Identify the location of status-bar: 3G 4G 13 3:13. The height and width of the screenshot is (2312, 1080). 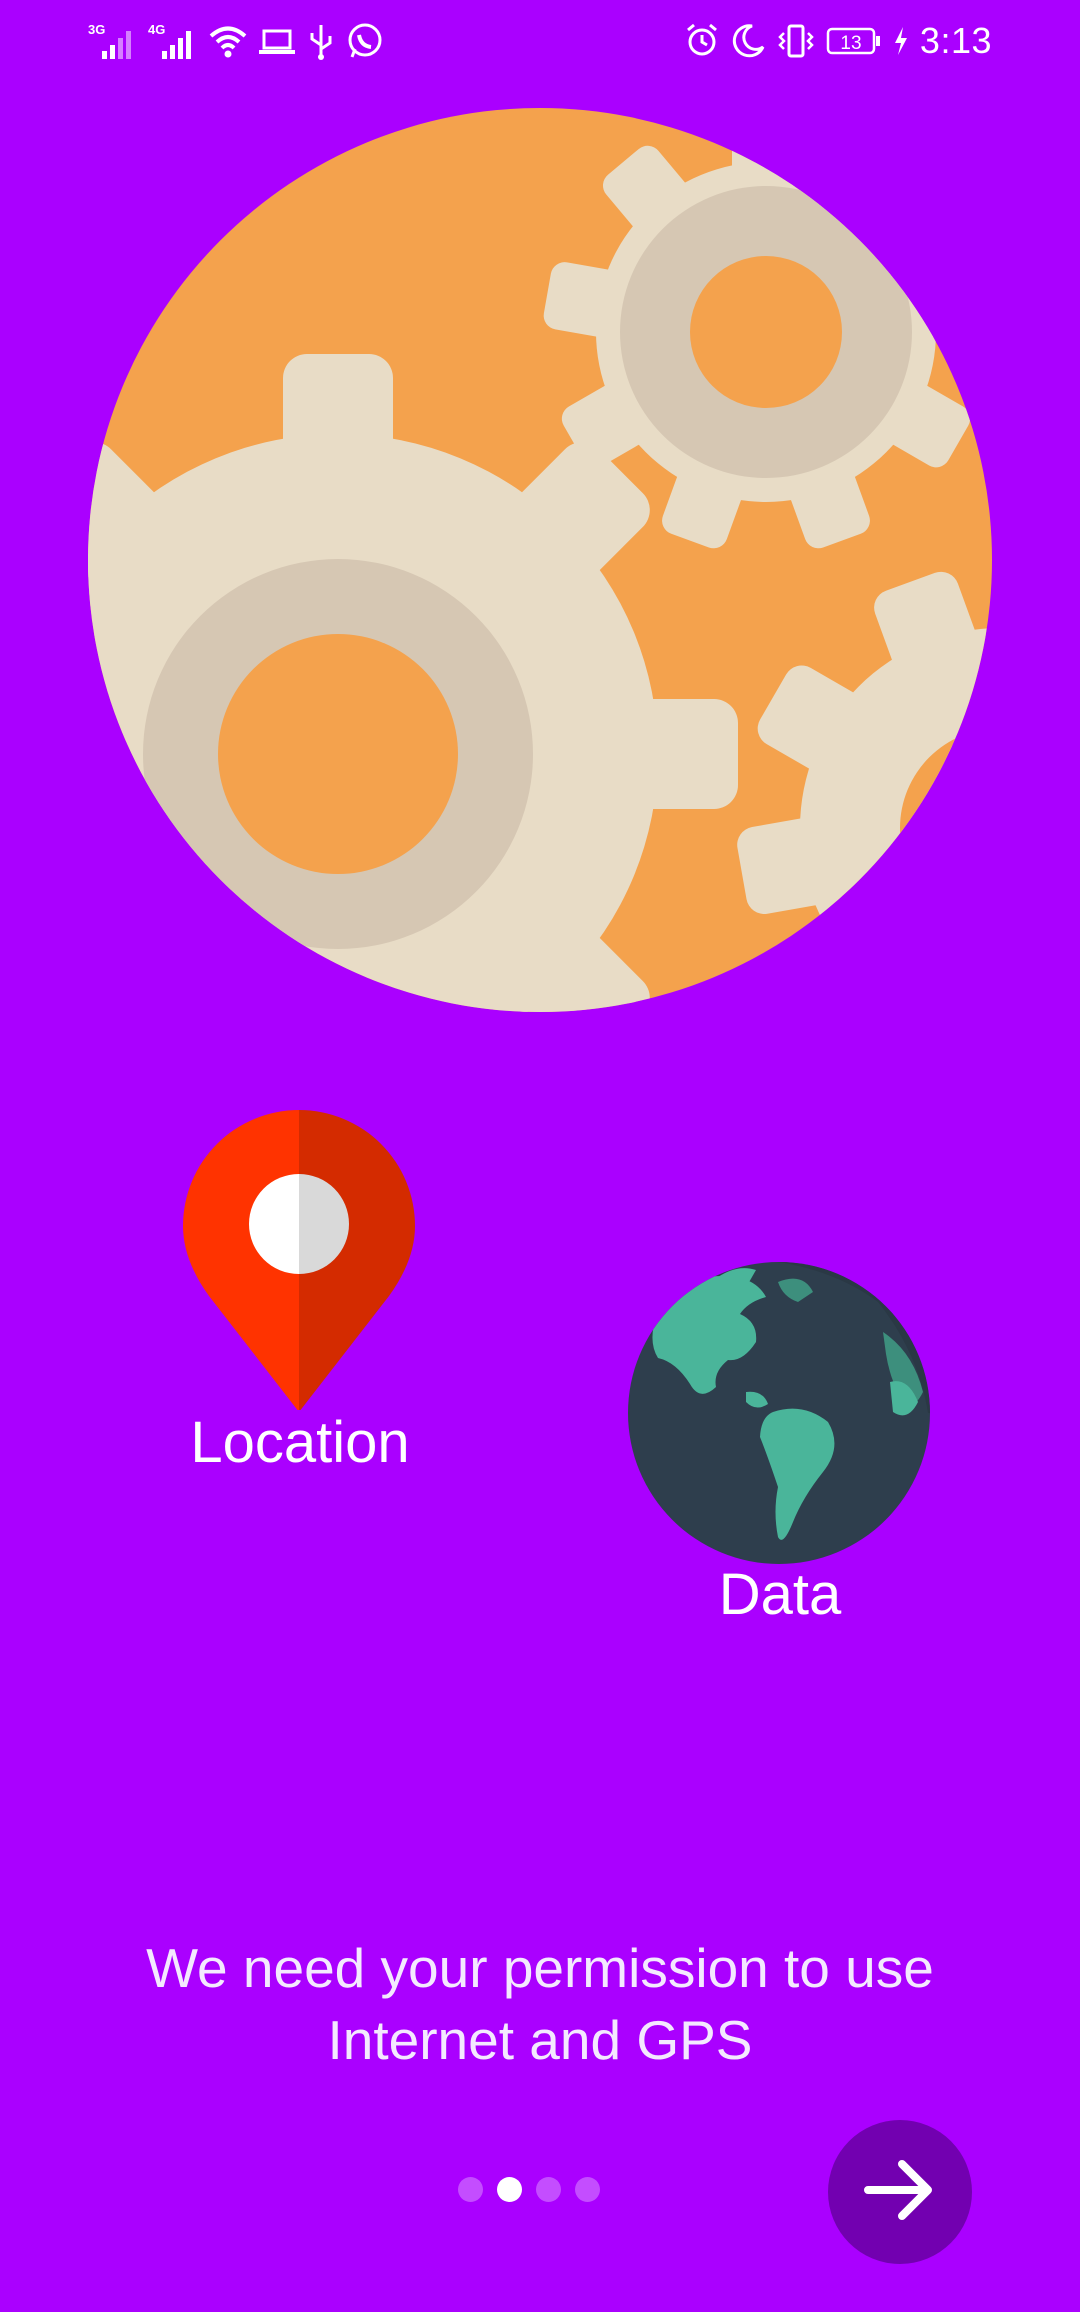
(540, 40).